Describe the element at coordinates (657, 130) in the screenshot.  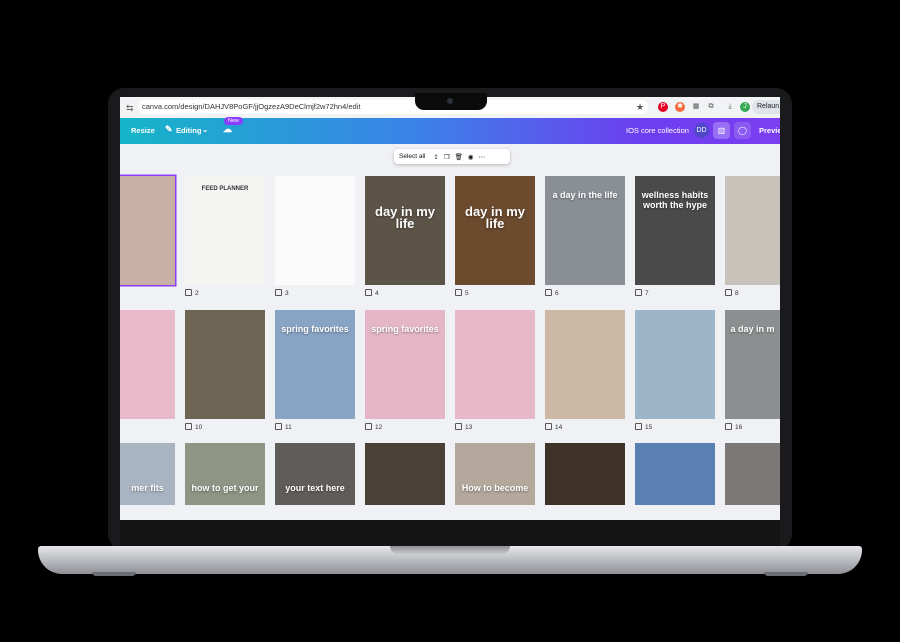
I see `design-title: IOS core collection` at that location.